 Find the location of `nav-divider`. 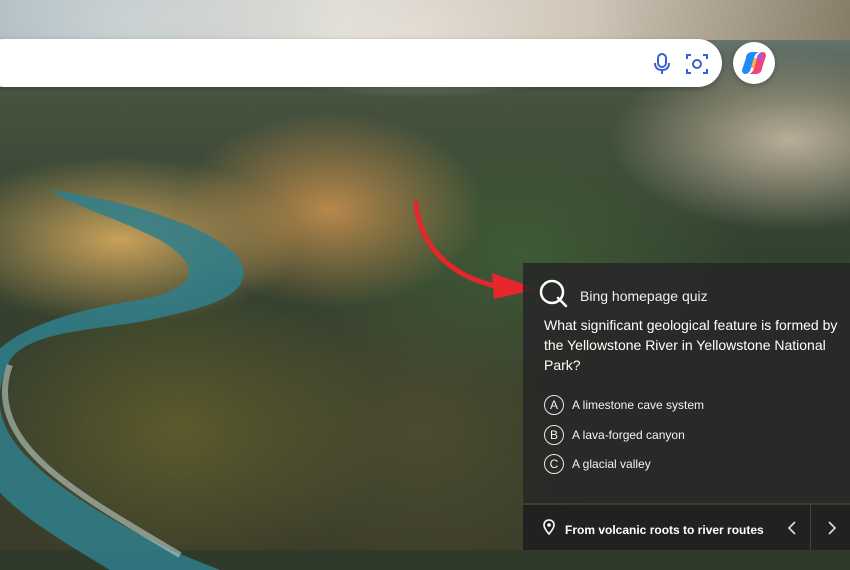

nav-divider is located at coordinates (810, 527).